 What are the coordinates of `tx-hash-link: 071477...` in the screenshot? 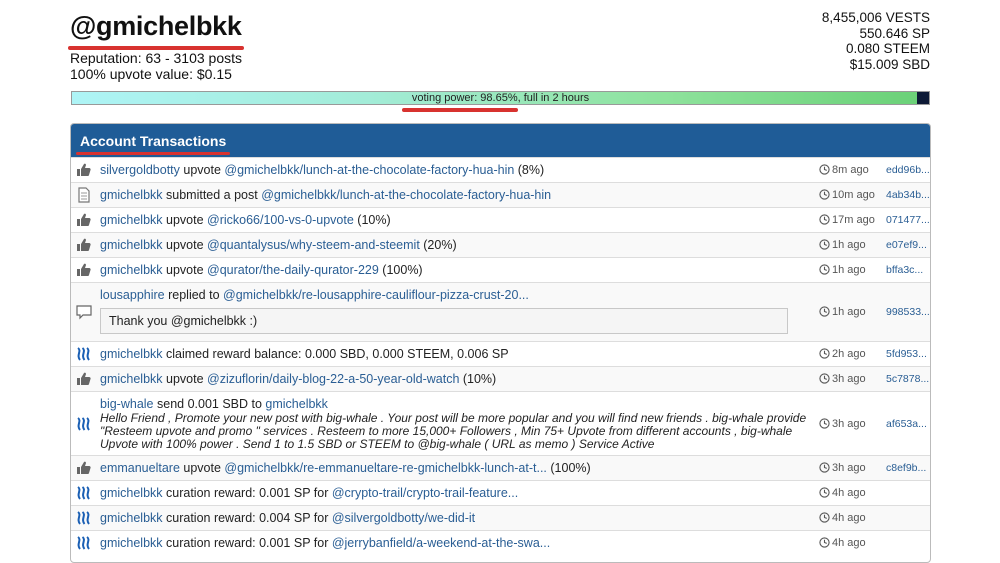 It's located at (908, 220).